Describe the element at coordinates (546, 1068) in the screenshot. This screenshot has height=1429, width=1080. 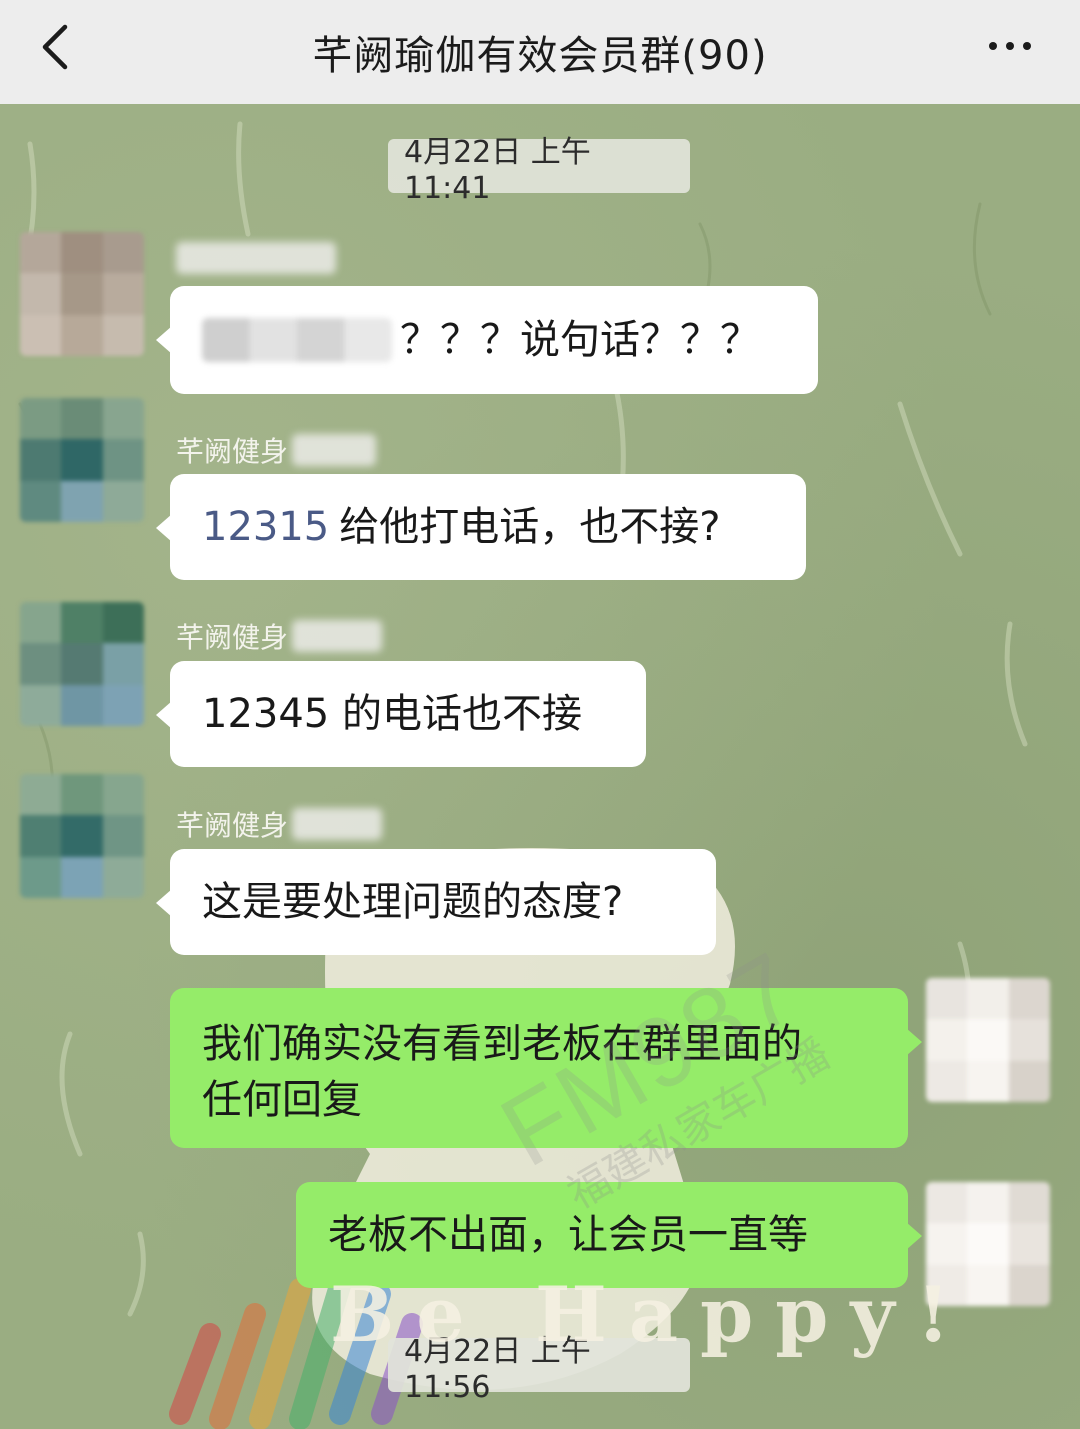
I see `message-bubble-outgoing: 我们确实没有看到老板在群里面的 任何回复` at that location.